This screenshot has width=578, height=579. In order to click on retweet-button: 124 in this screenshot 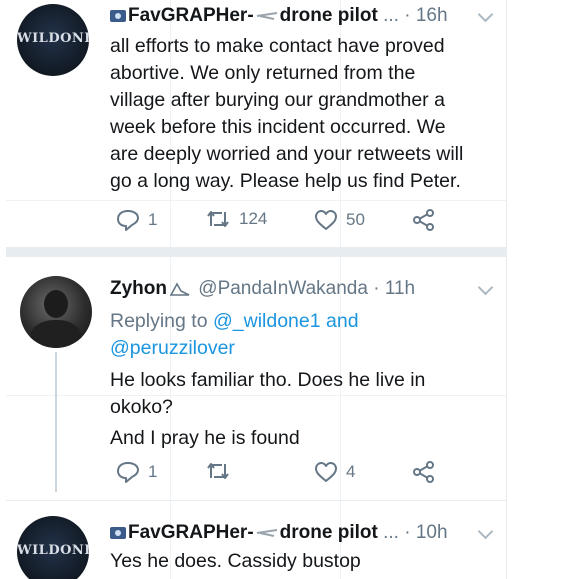, I will do `click(236, 219)`.